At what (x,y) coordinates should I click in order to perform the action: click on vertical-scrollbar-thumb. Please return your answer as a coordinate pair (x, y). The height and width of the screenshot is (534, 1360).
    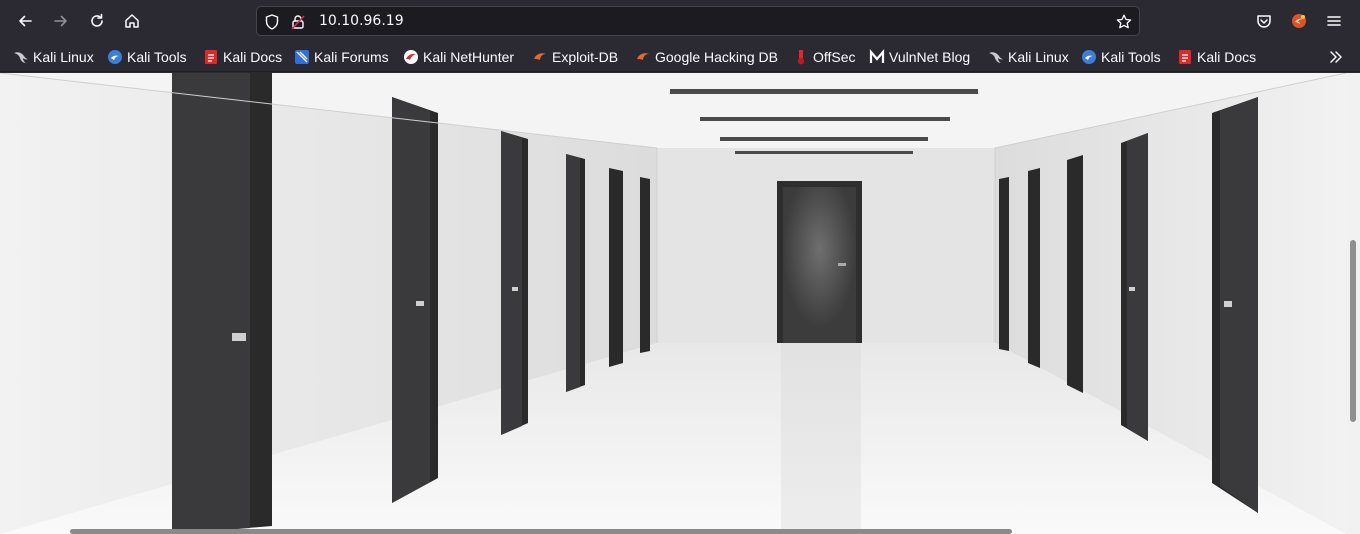
    Looking at the image, I should click on (1353, 331).